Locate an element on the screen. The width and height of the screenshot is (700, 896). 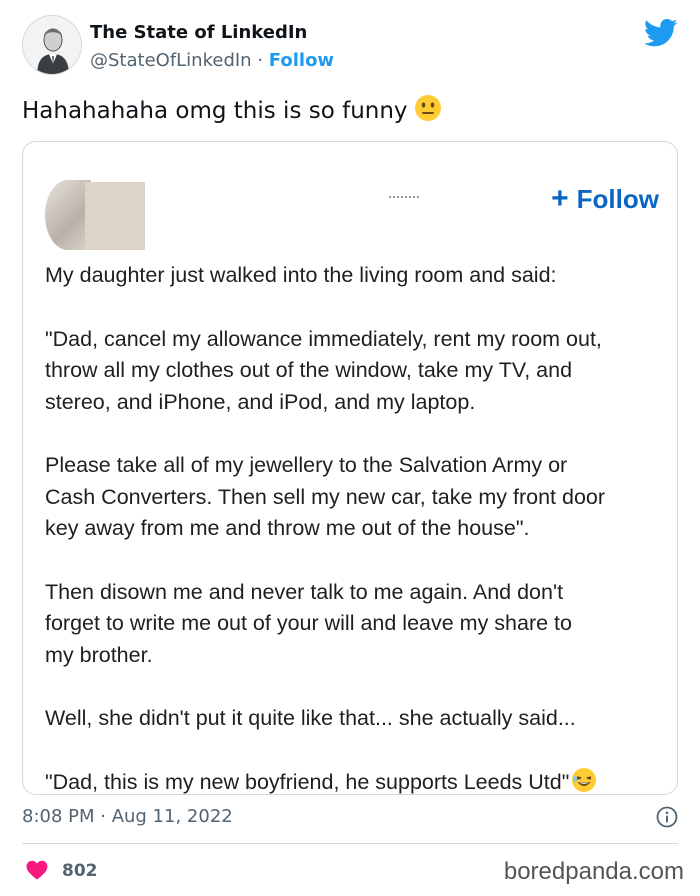
linkedin-follow-button: + Follow is located at coordinates (605, 199).